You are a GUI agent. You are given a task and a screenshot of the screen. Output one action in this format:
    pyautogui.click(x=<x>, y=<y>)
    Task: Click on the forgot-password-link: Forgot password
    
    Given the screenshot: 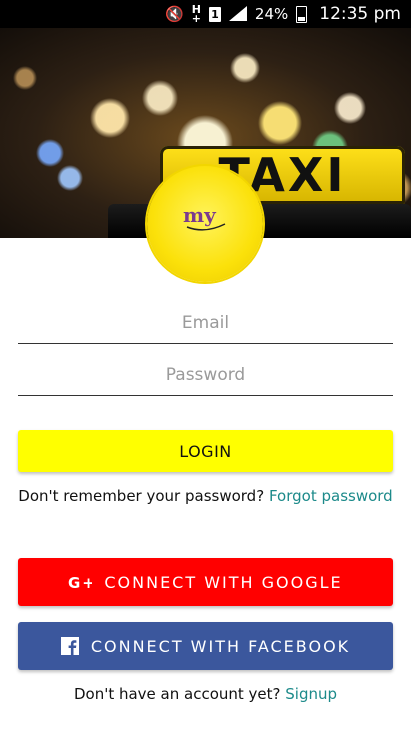 What is the action you would take?
    pyautogui.click(x=331, y=496)
    